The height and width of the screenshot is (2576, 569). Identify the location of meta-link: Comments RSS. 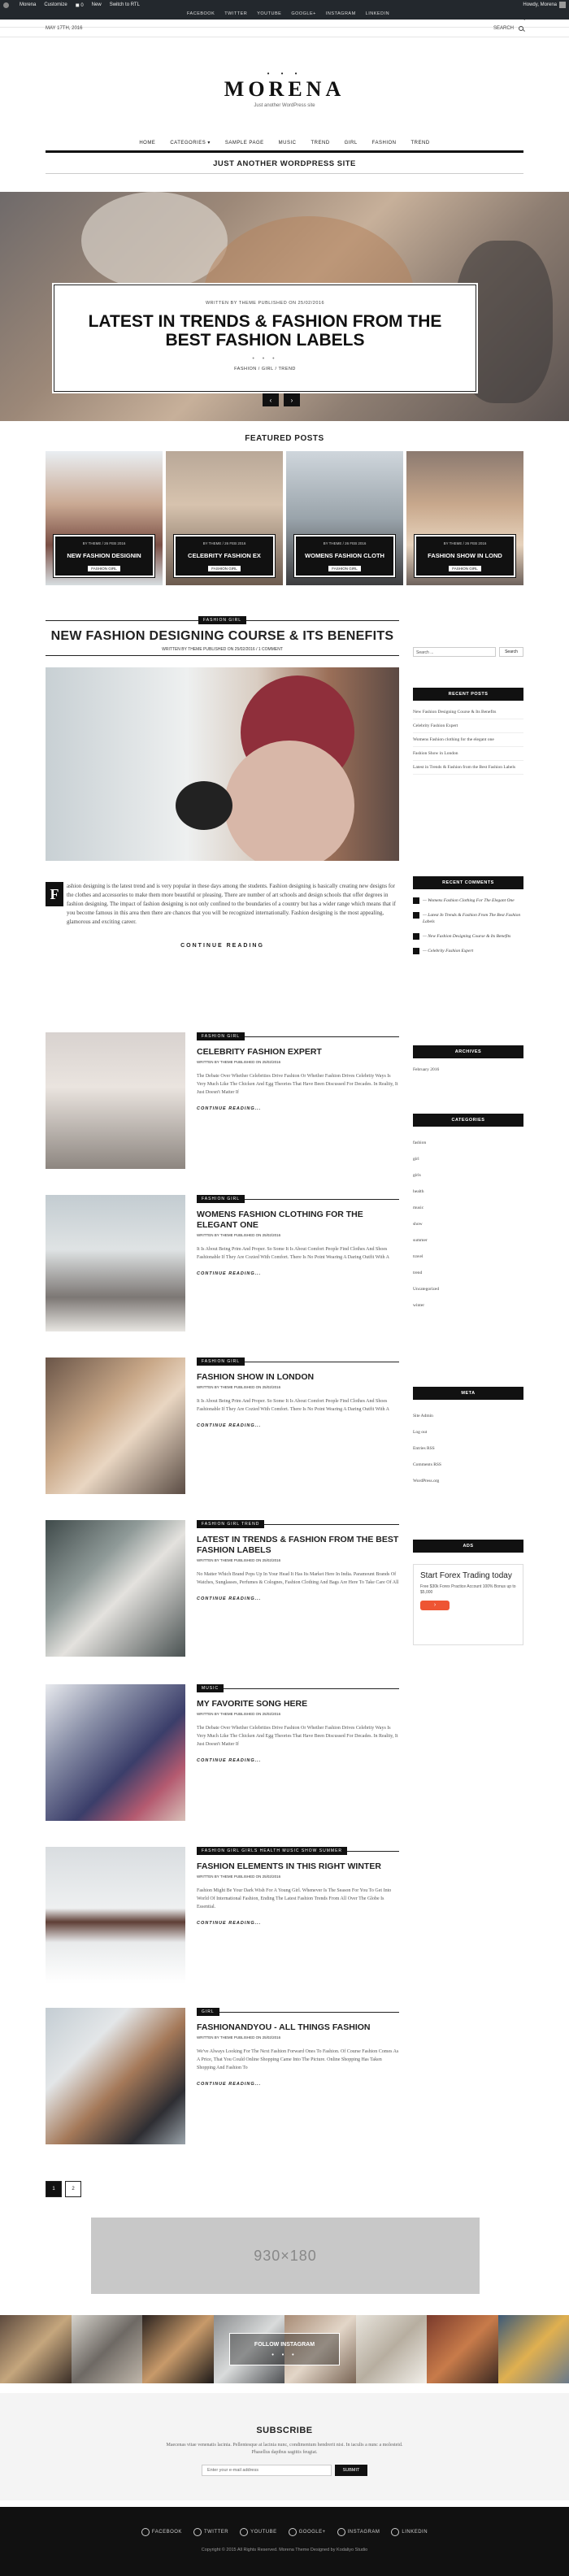
(468, 1465).